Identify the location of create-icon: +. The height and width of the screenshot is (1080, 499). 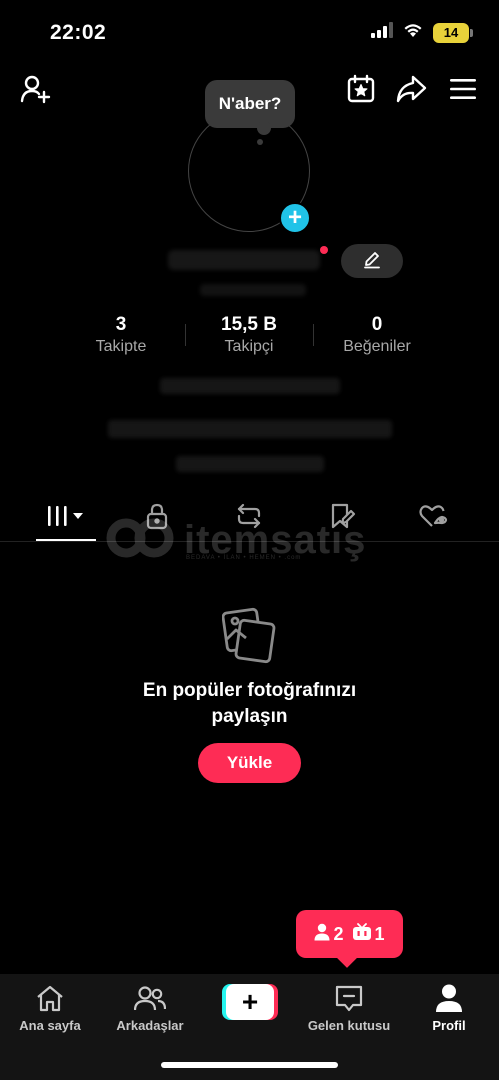
(250, 1002).